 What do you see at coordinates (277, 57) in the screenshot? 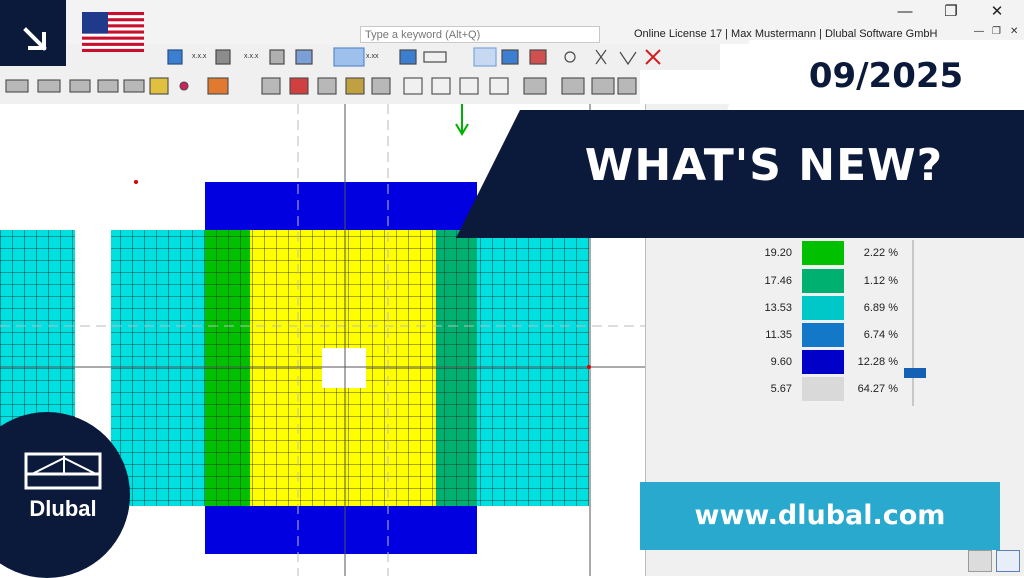
I see `cube-icon` at bounding box center [277, 57].